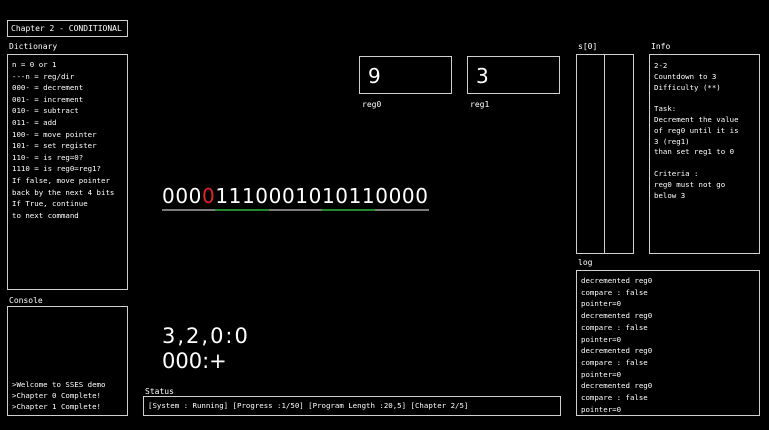  I want to click on dictionary-label: Dictionary, so click(33, 46).